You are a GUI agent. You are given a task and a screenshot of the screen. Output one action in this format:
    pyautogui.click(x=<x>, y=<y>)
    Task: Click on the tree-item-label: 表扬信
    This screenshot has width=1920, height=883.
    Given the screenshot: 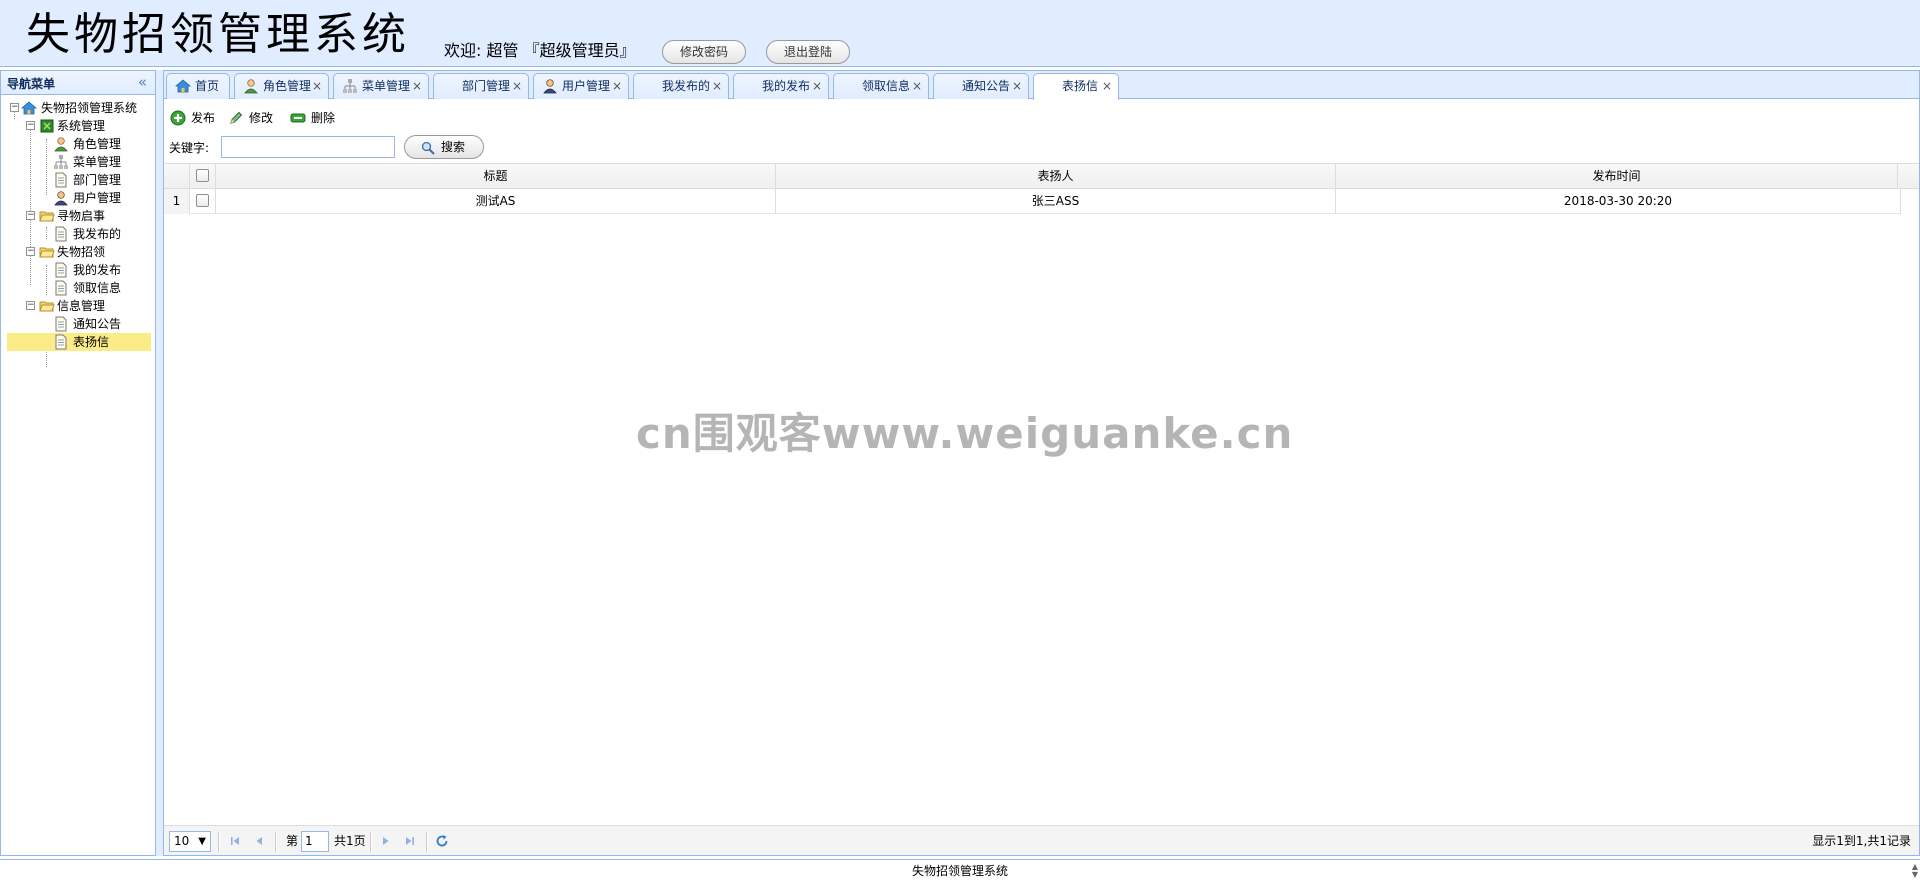 What is the action you would take?
    pyautogui.click(x=91, y=342)
    